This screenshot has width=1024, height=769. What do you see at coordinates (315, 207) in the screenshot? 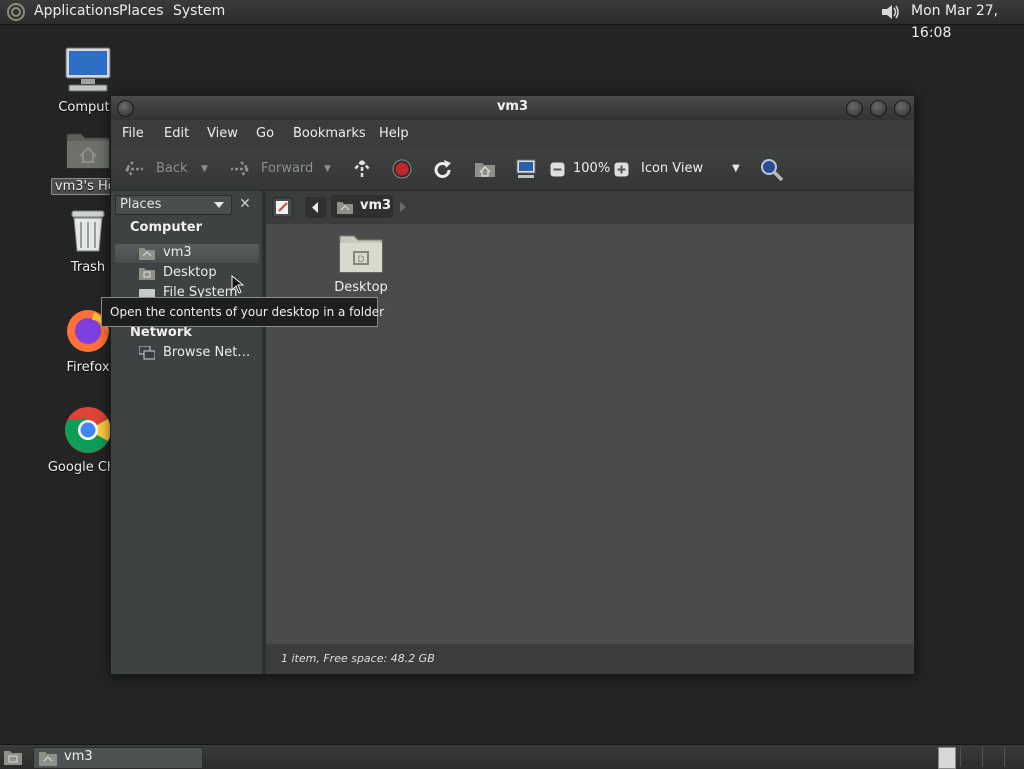
I see `path-left-arrow-icon` at bounding box center [315, 207].